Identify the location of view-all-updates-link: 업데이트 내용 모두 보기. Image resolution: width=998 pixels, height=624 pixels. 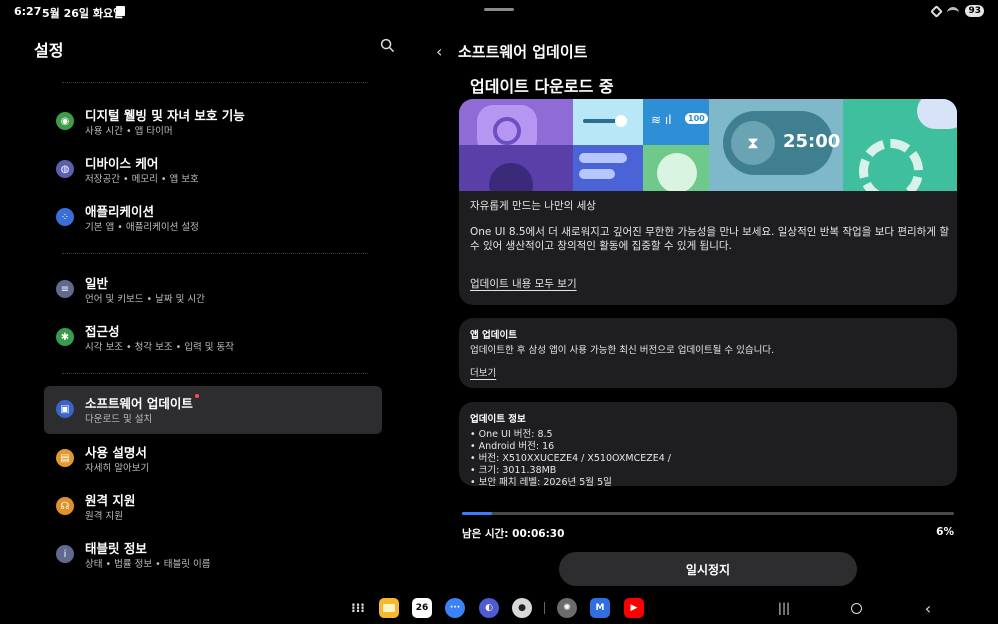
(523, 284).